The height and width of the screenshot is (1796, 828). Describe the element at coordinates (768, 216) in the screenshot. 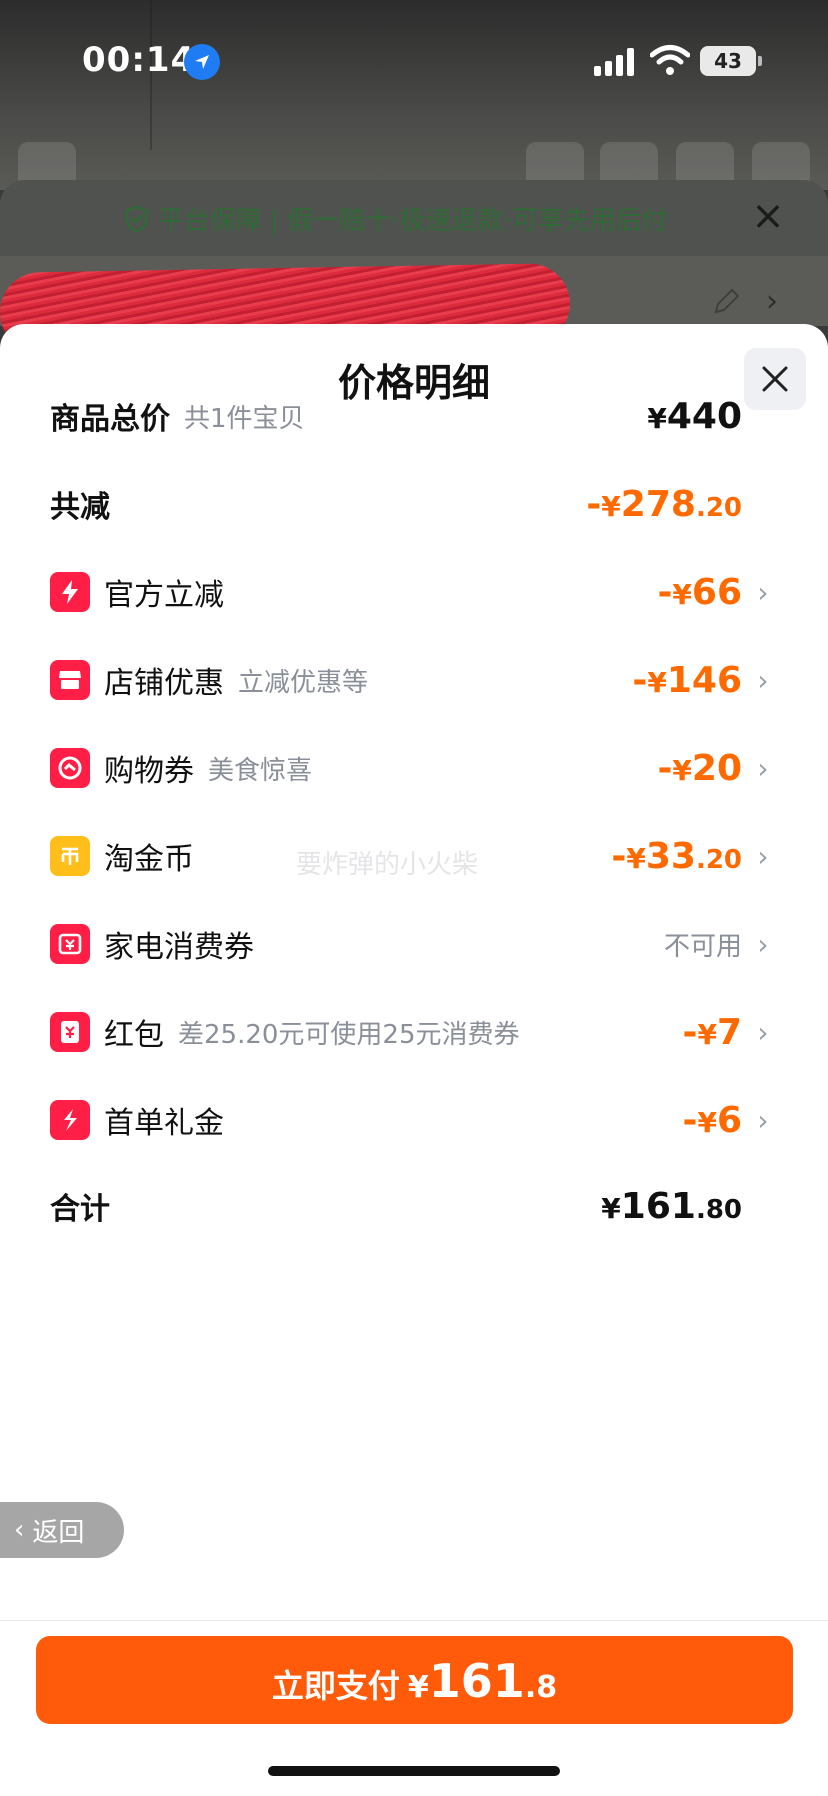

I see `close-icon: ×` at that location.